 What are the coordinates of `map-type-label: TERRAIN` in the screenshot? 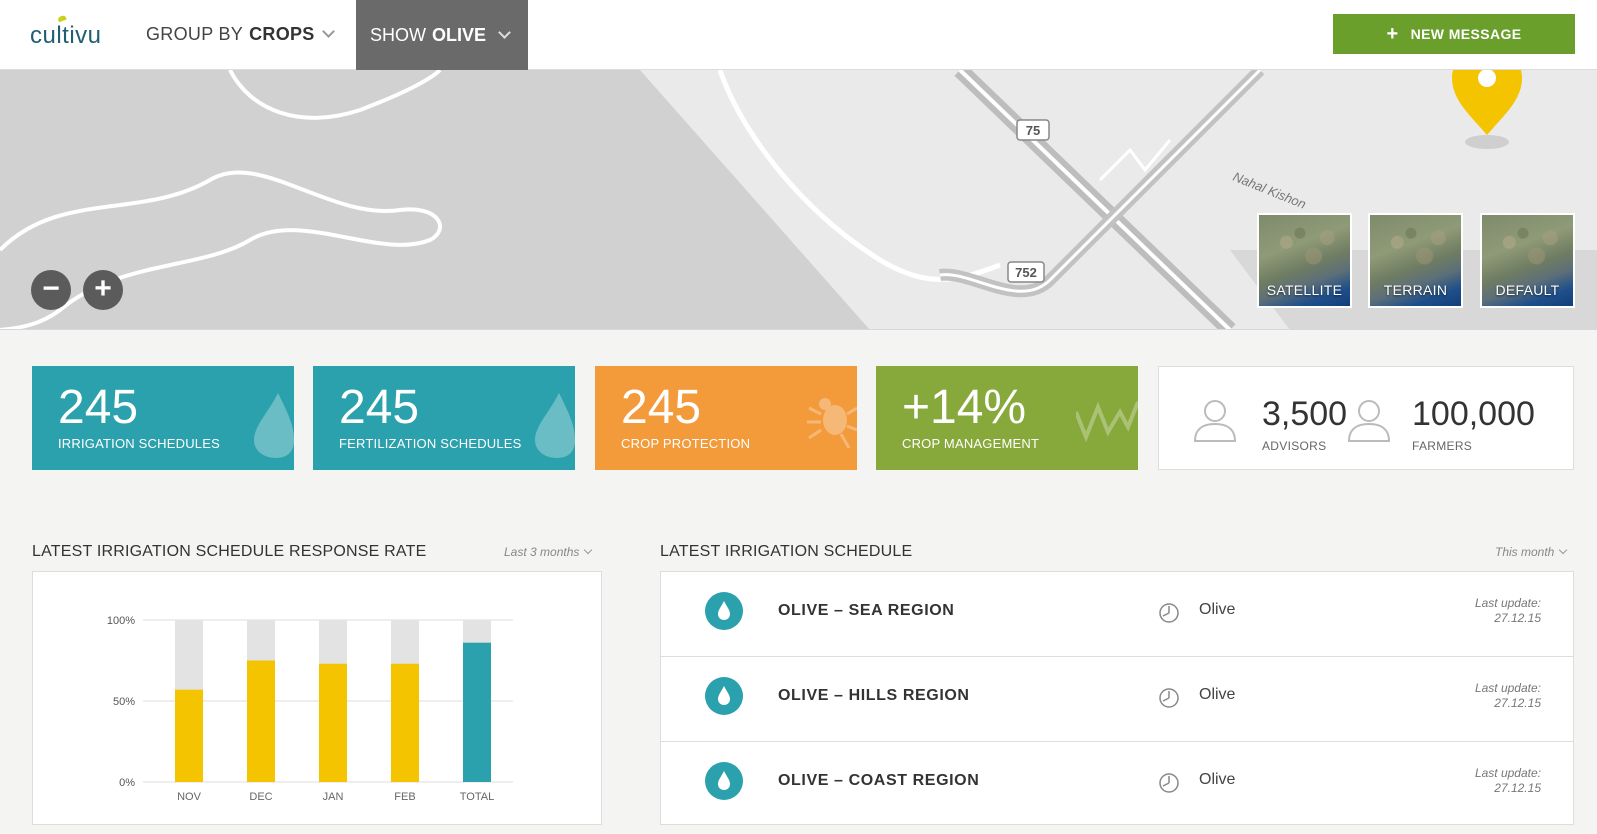 It's located at (1415, 290).